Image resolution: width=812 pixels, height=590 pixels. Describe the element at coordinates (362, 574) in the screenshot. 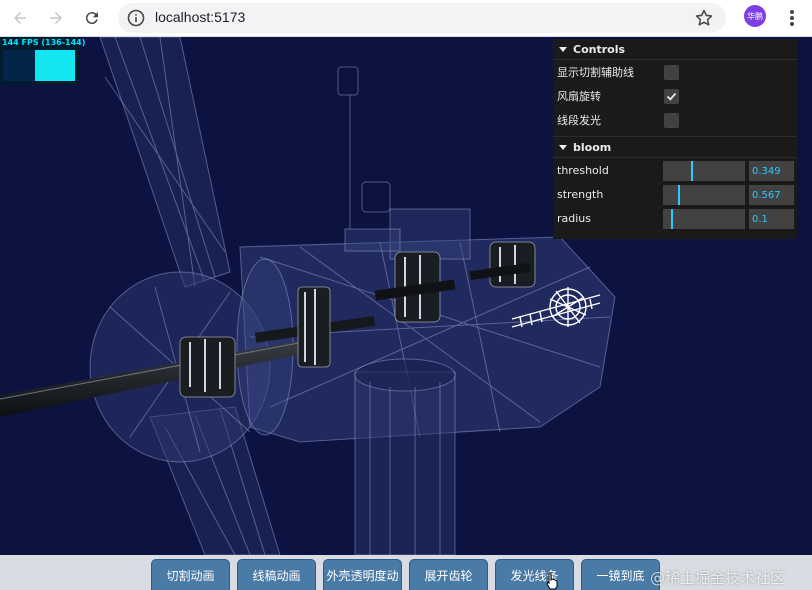

I see `shell-opacity-button: 外壳透明度动` at that location.